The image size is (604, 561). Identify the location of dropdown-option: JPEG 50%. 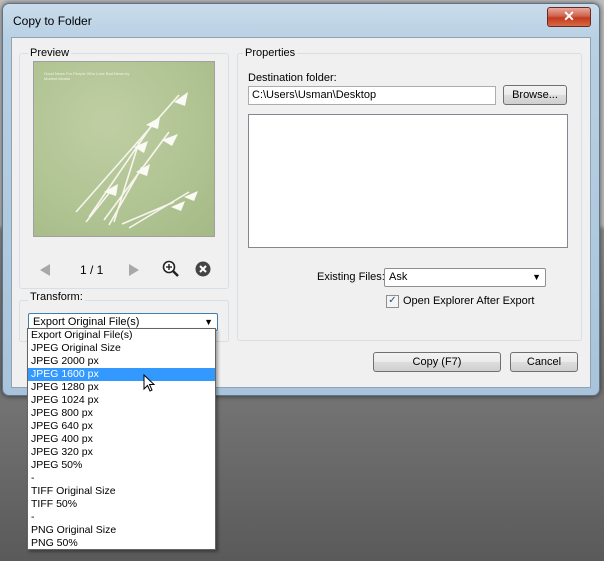
(121, 465).